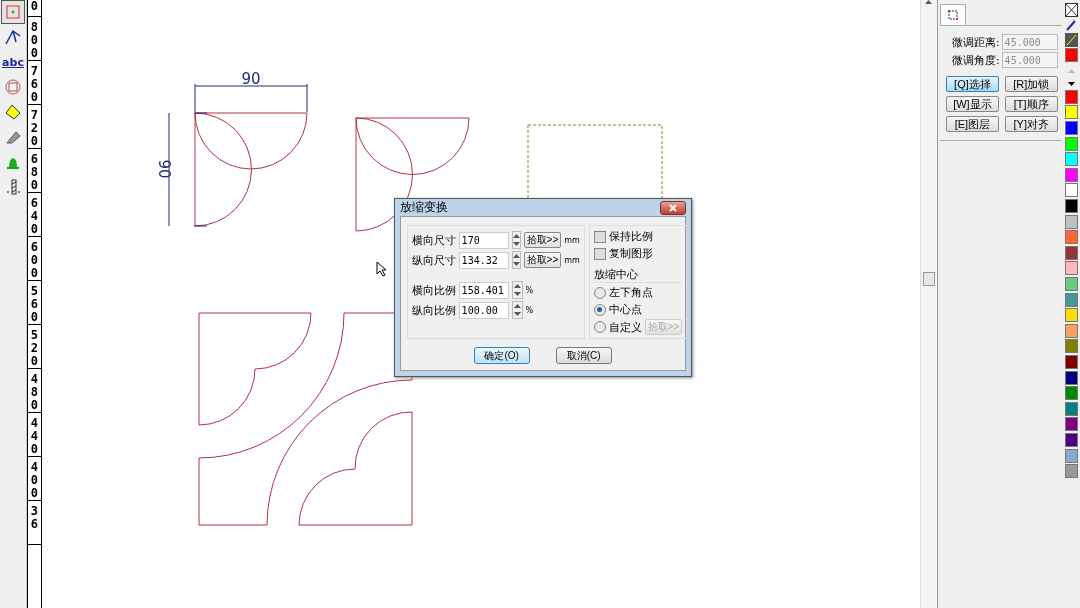  What do you see at coordinates (1072, 10) in the screenshot?
I see `no-fill-icon` at bounding box center [1072, 10].